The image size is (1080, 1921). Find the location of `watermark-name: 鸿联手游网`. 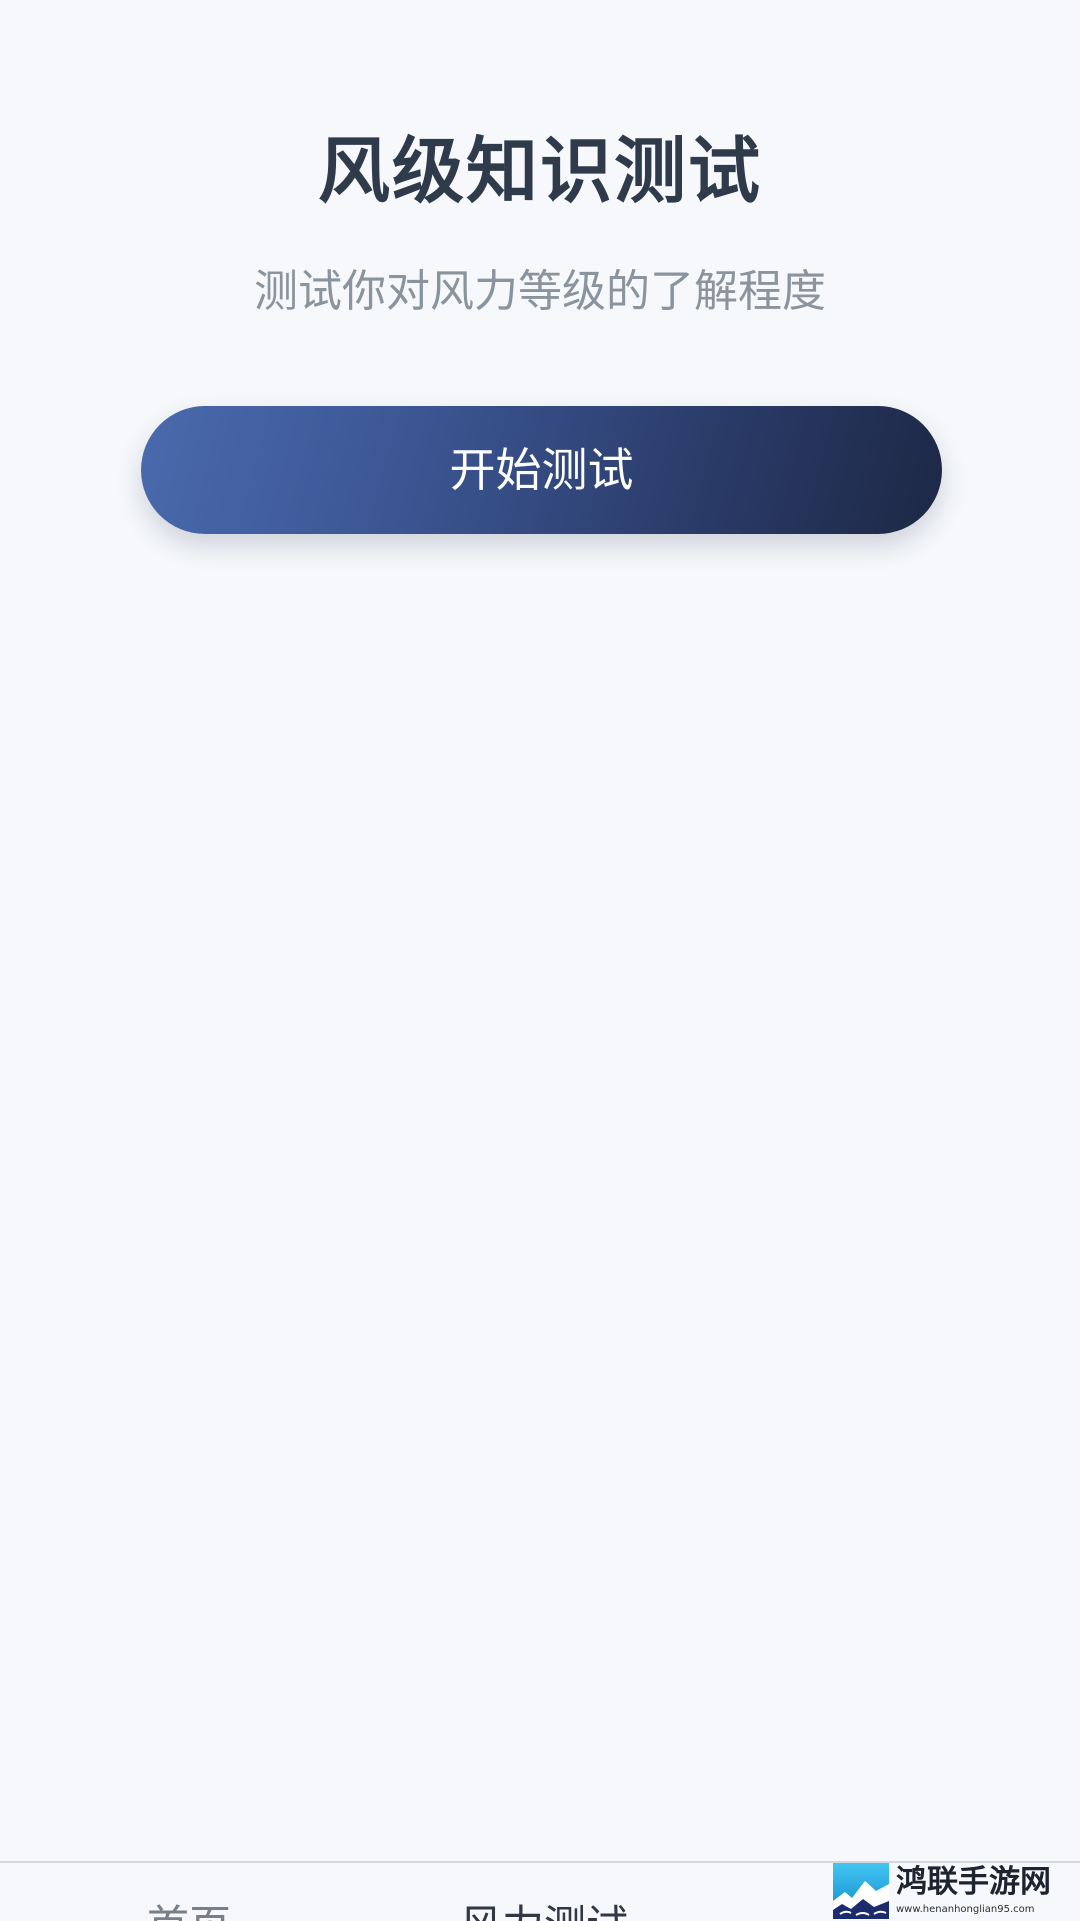

watermark-name: 鸿联手游网 is located at coordinates (973, 1882).